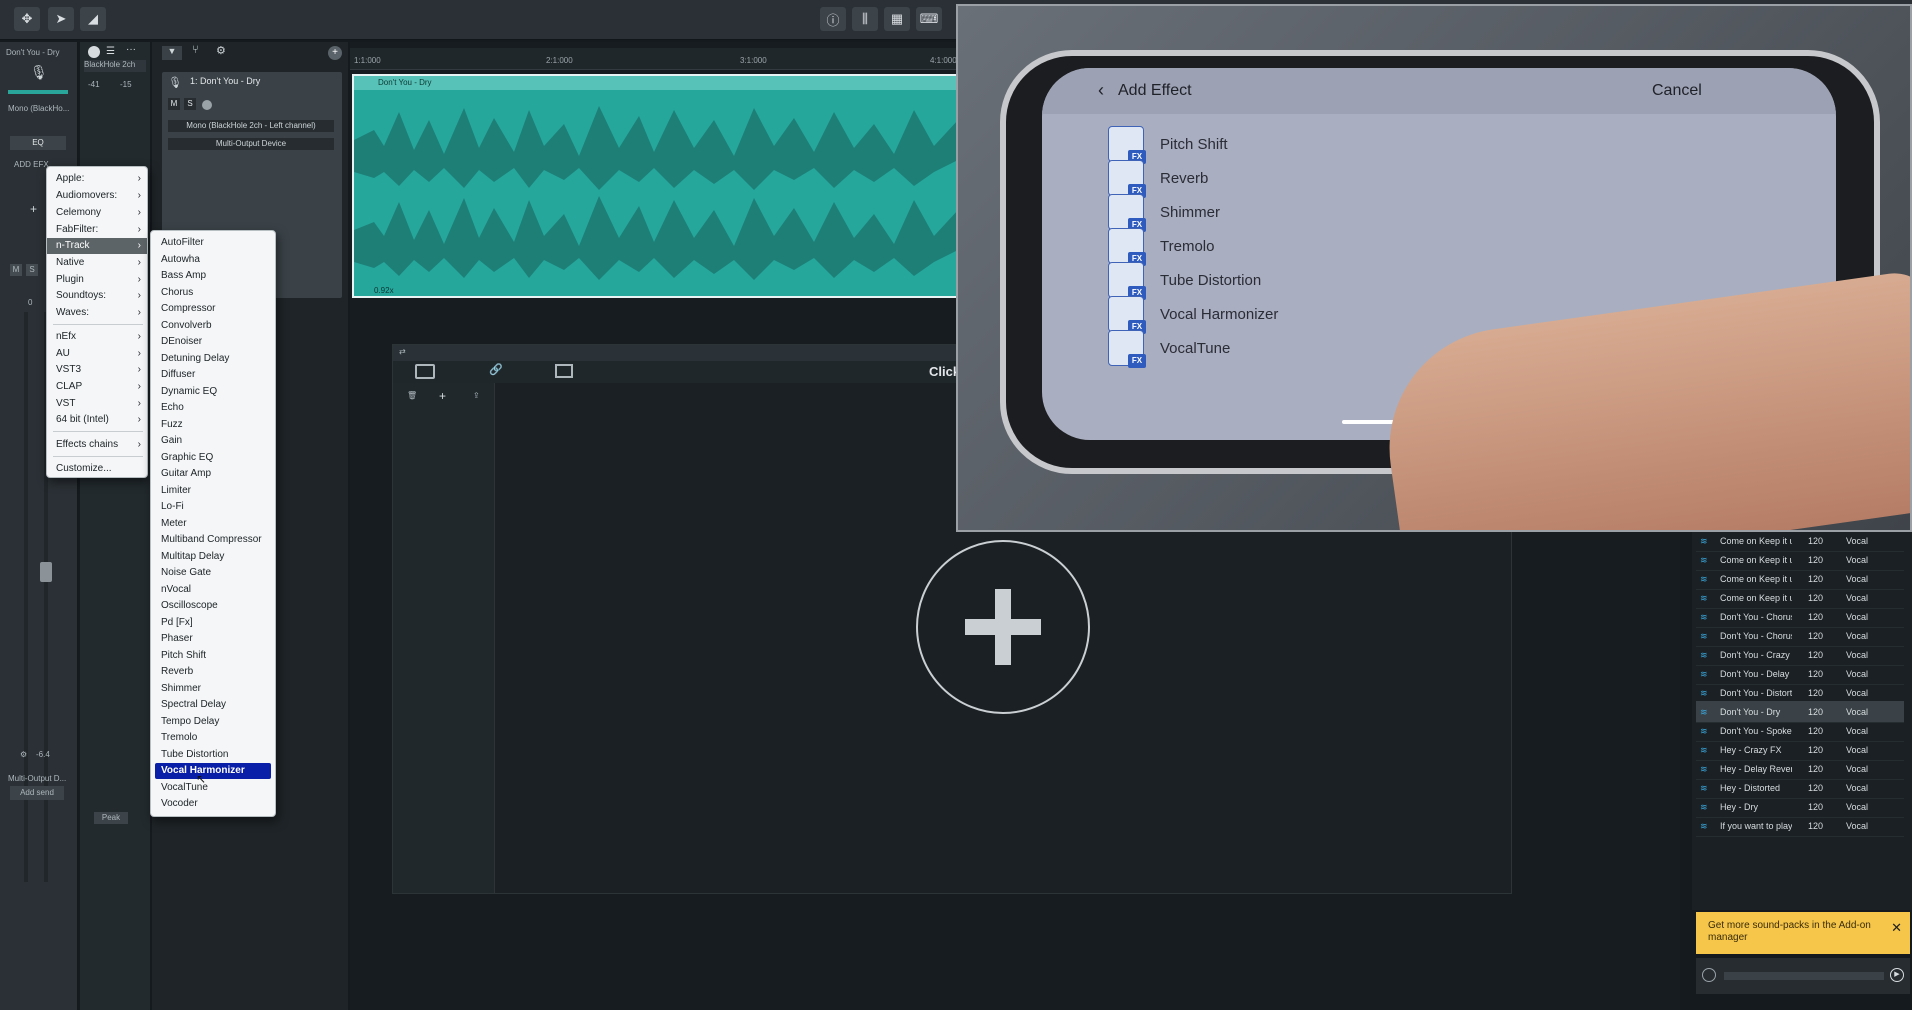 The image size is (1912, 1010). I want to click on swap-icon: ⇄, so click(402, 351).